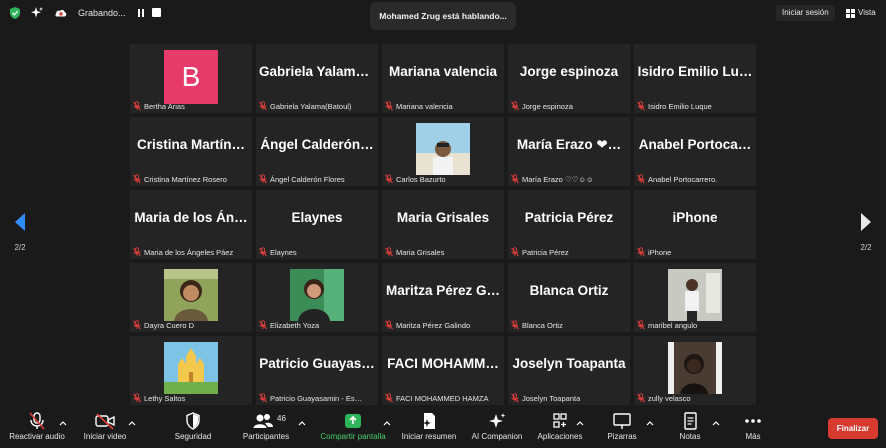 Image resolution: width=886 pixels, height=448 pixels. I want to click on participant-tile: Isidro Emilio Lu… Isidro Emilio Luque, so click(695, 78).